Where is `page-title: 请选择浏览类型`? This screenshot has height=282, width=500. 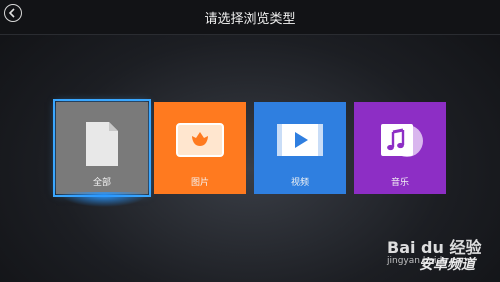 page-title: 请选择浏览类型 is located at coordinates (250, 19).